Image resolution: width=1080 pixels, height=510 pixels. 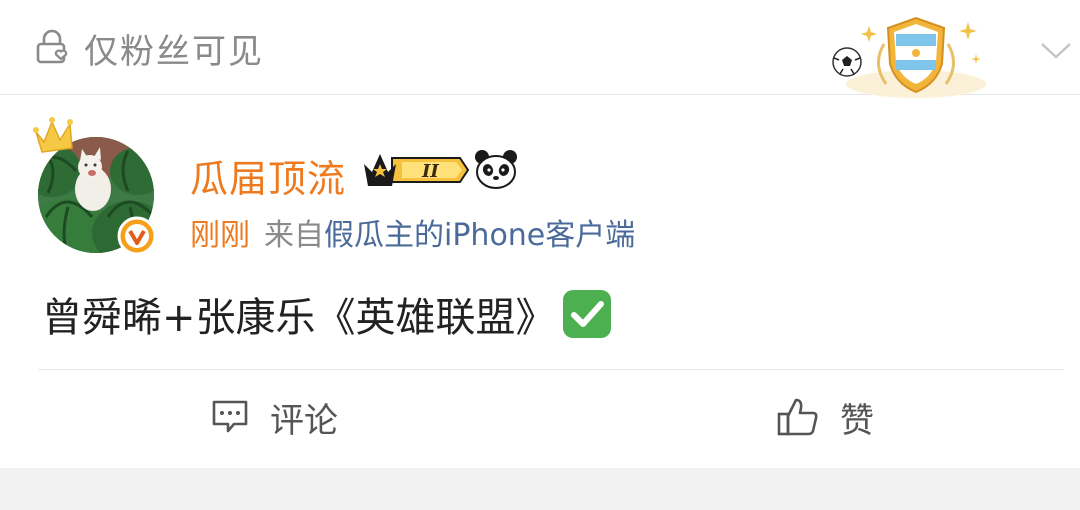 I want to click on source-prefix: 来自, so click(x=294, y=235).